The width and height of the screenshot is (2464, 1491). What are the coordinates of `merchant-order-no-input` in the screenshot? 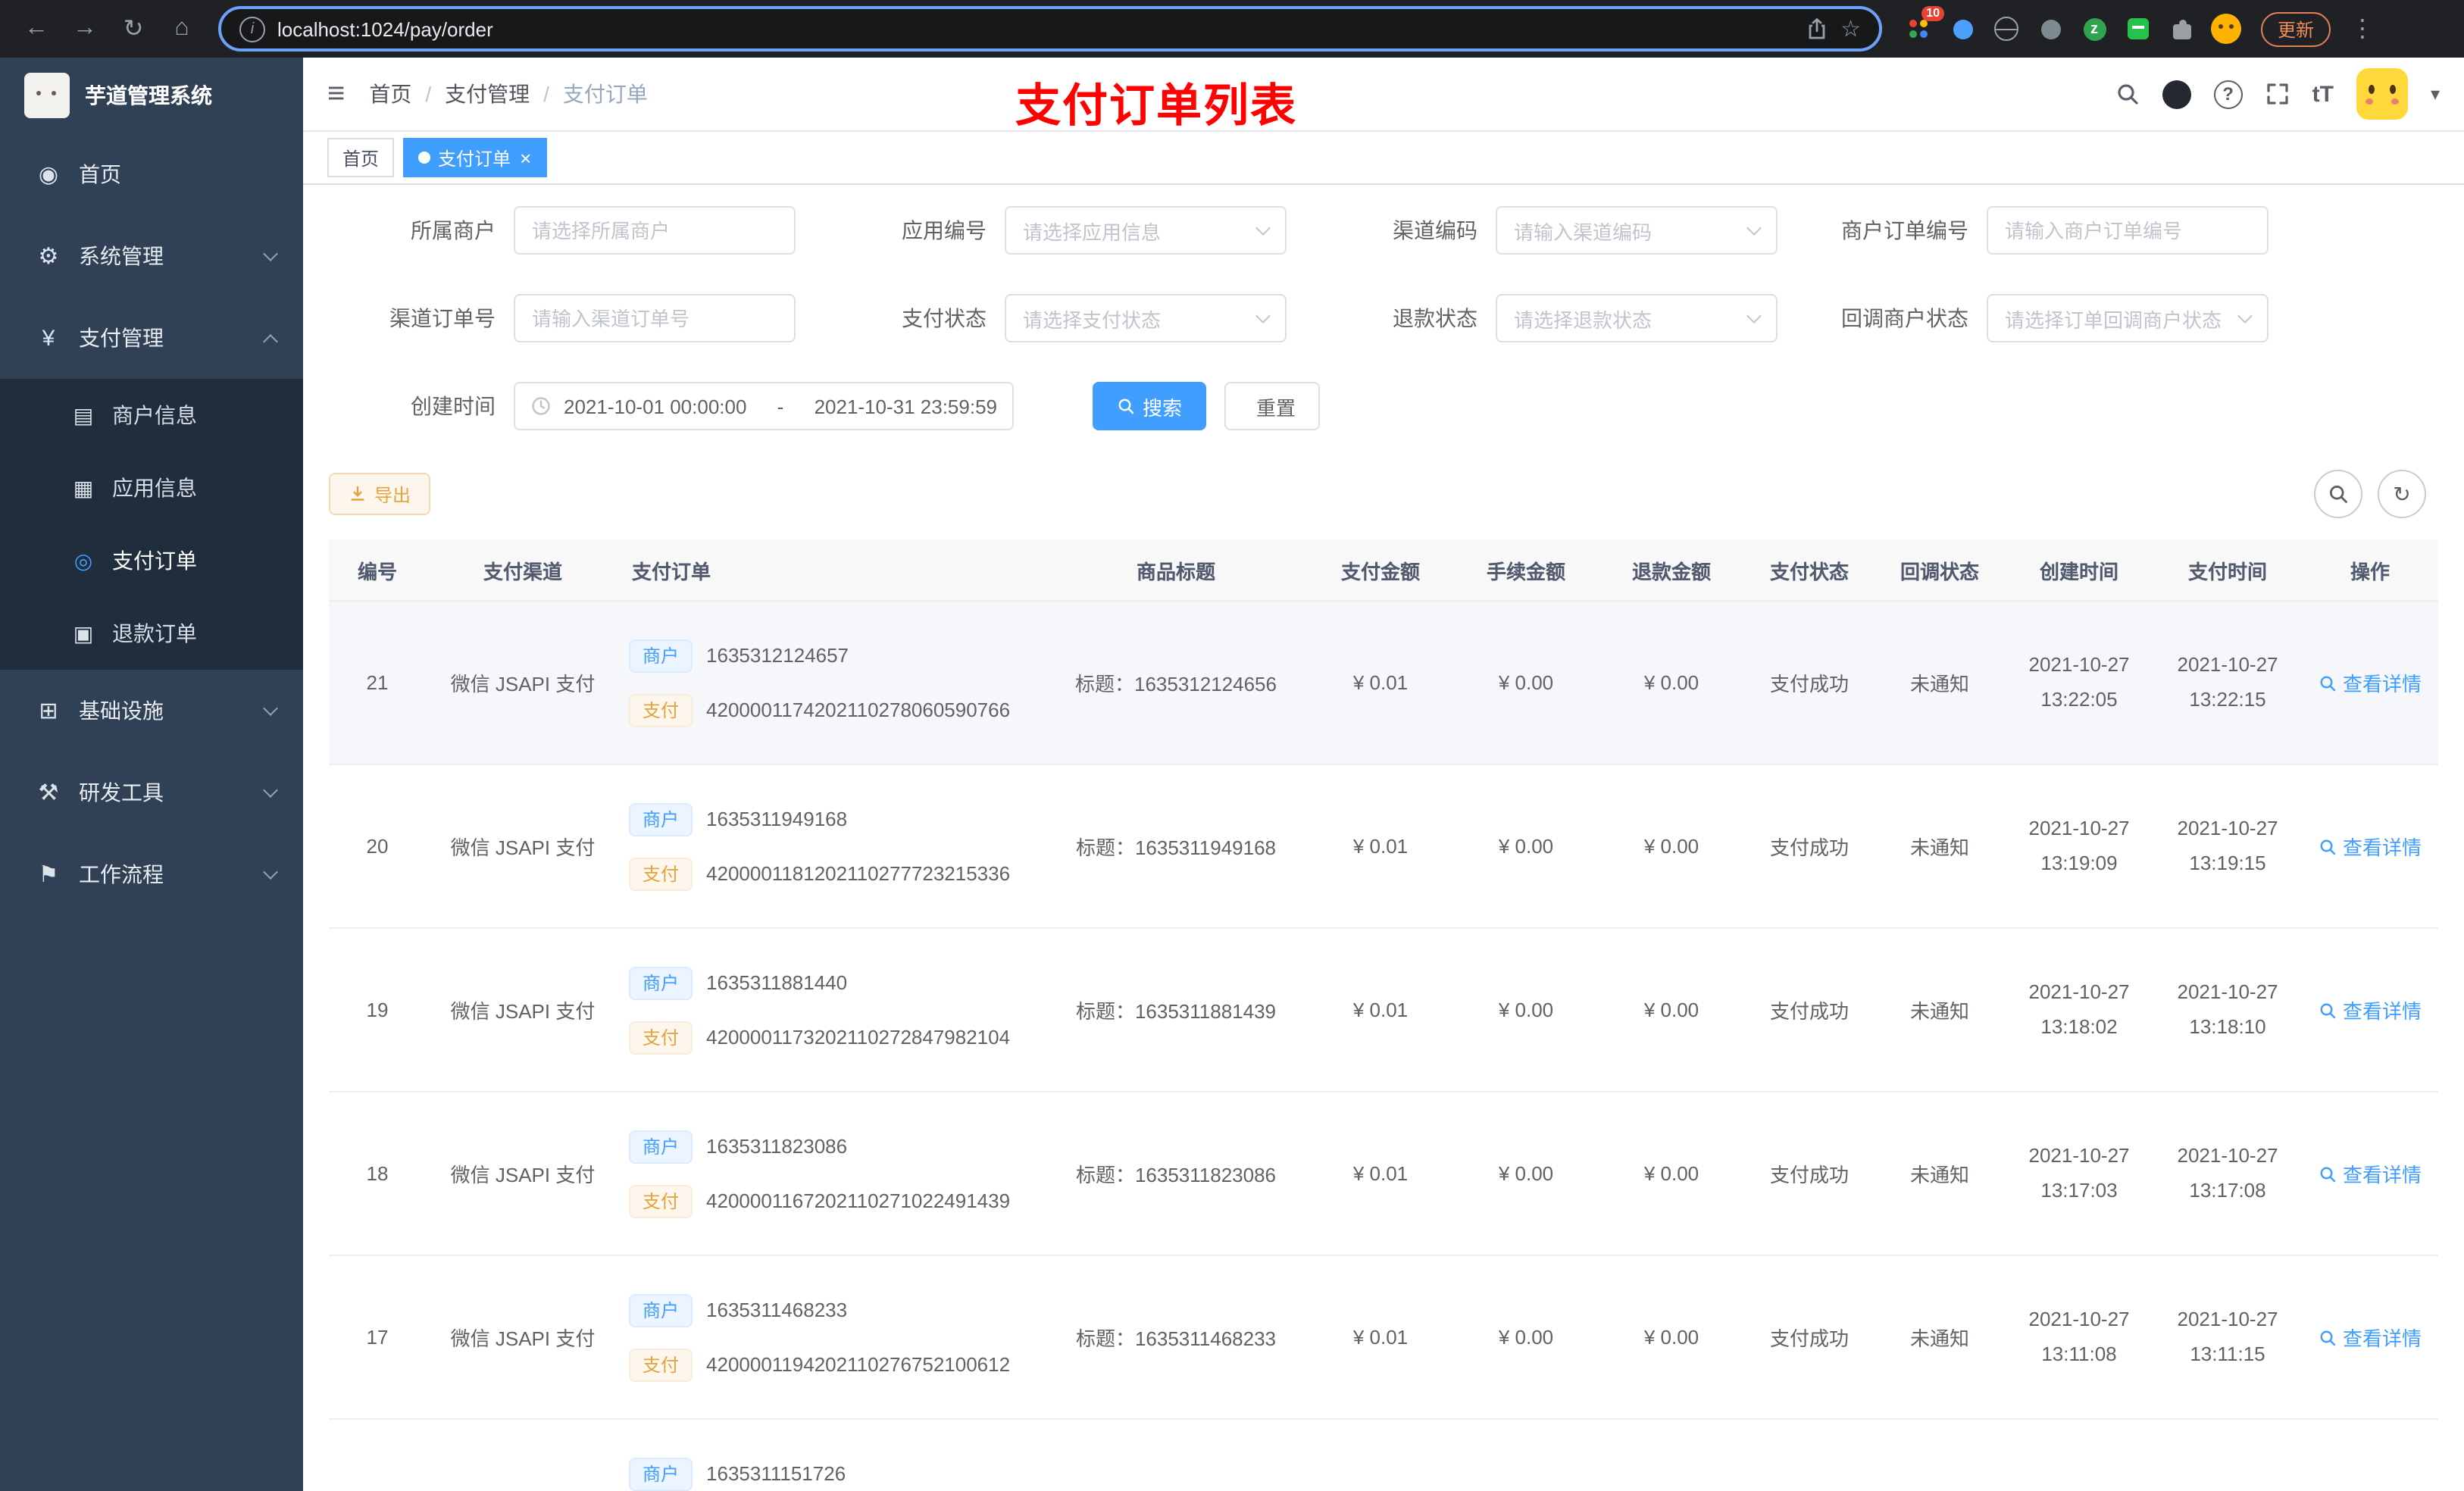 It's located at (2128, 230).